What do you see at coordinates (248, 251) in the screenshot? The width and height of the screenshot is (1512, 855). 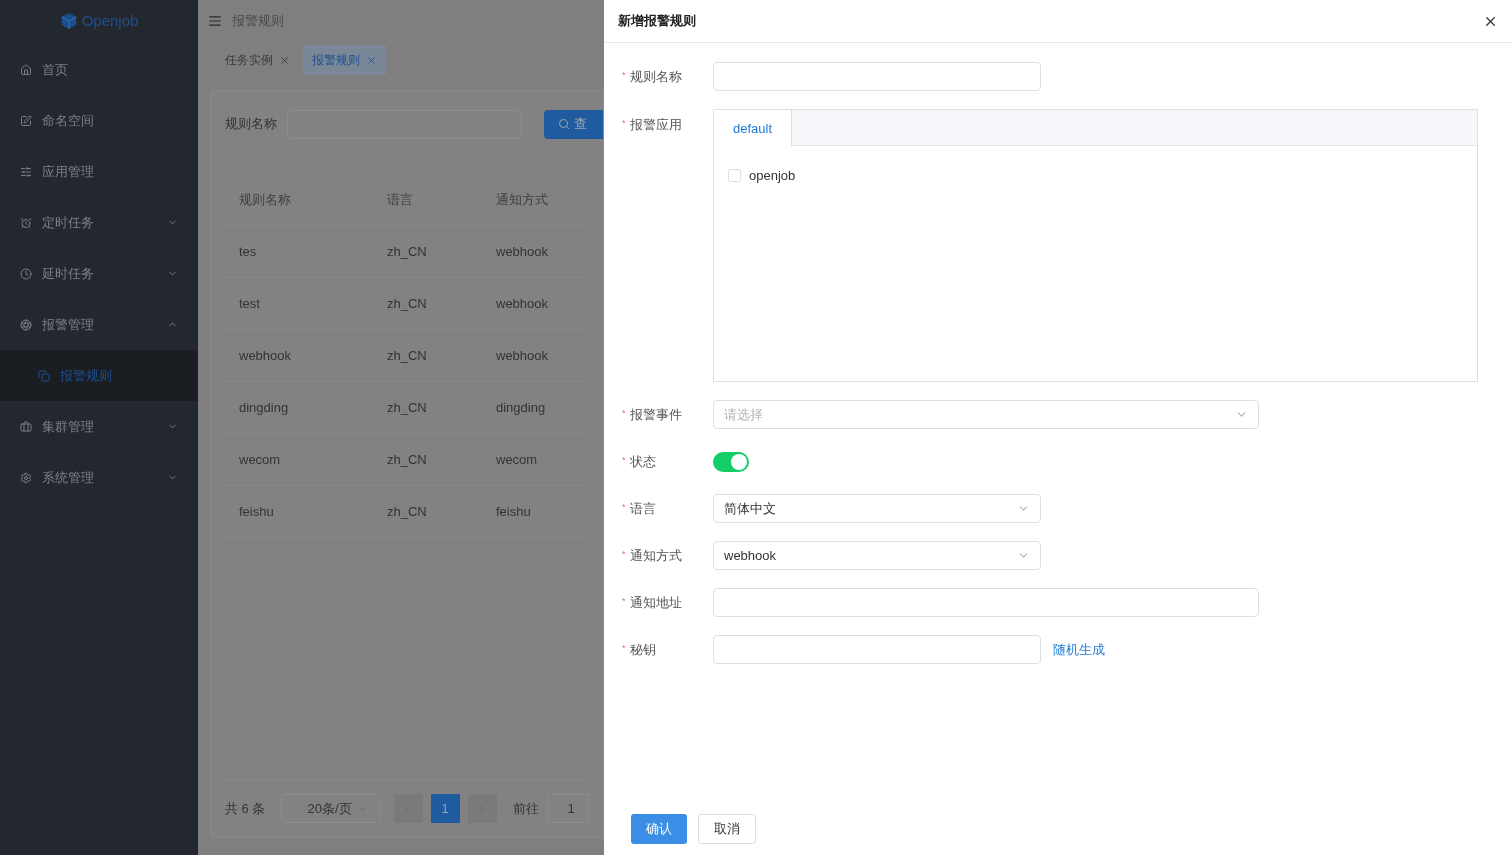 I see `table-cell-text: tes` at bounding box center [248, 251].